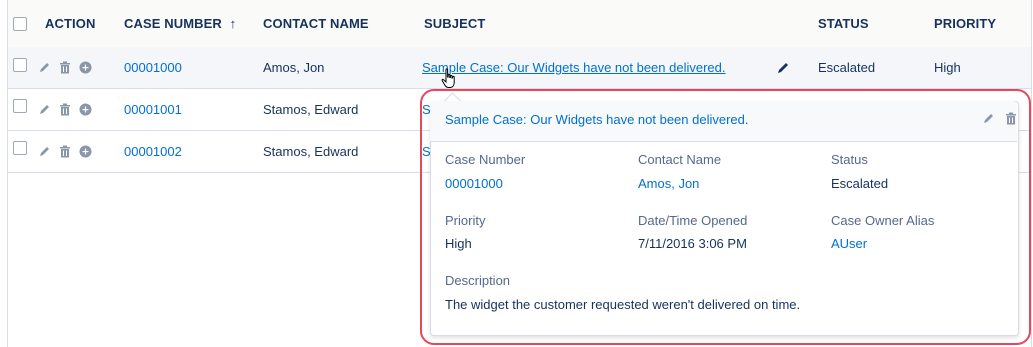 The height and width of the screenshot is (347, 1033). I want to click on field-label-description: Description, so click(478, 280).